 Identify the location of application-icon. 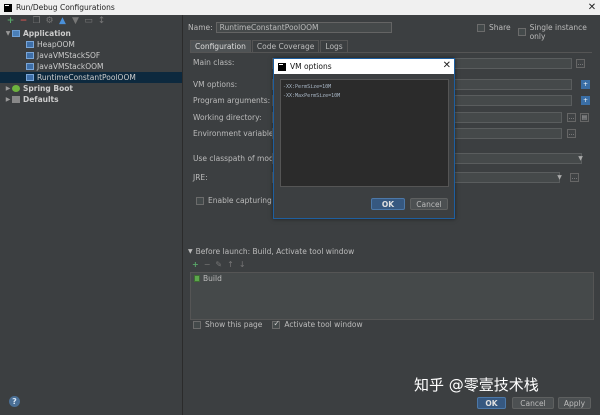
(16, 33).